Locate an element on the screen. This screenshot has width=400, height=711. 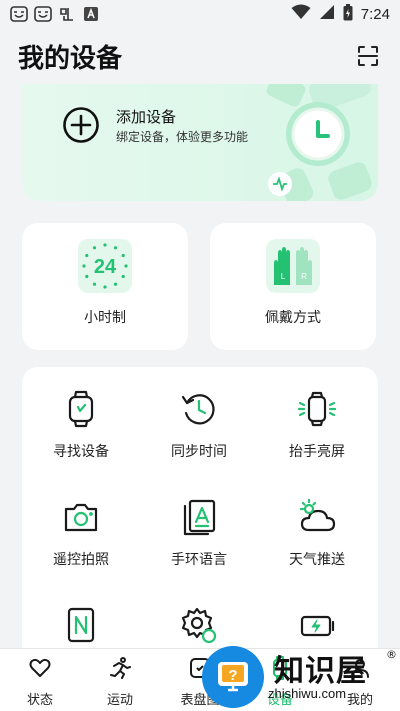
24-hour-icon: 24 is located at coordinates (105, 266).